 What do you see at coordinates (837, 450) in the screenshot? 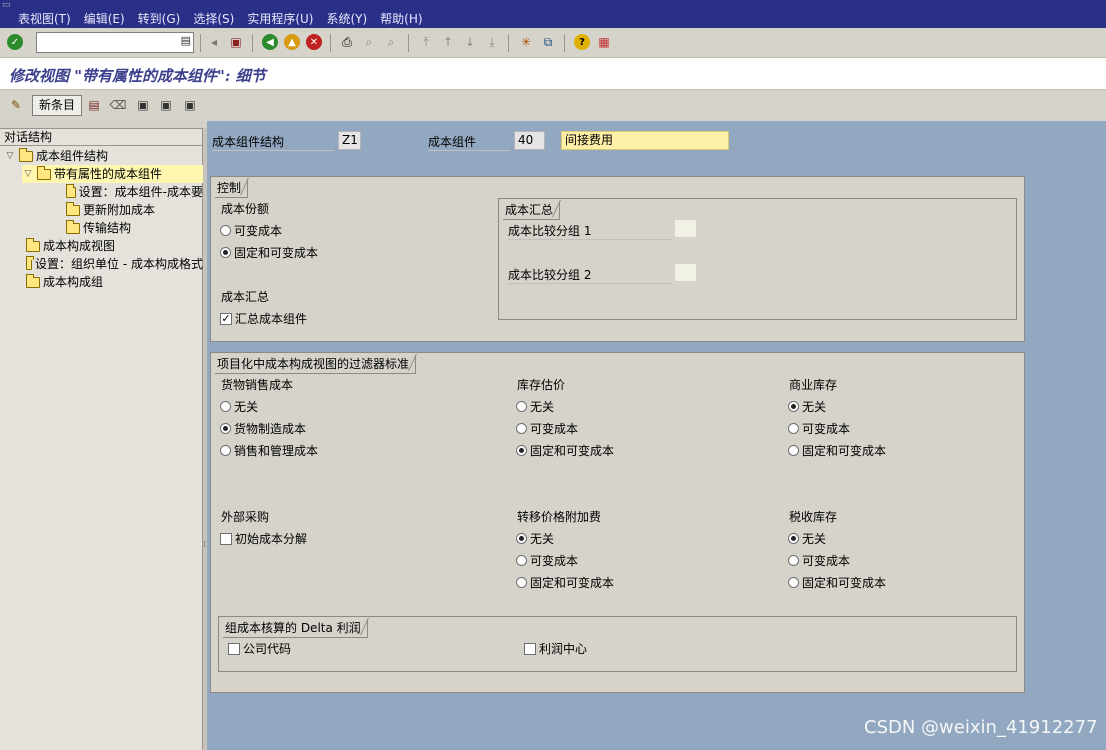
I see `radio-commercial-fixed-variable: 固定和可变成本` at bounding box center [837, 450].